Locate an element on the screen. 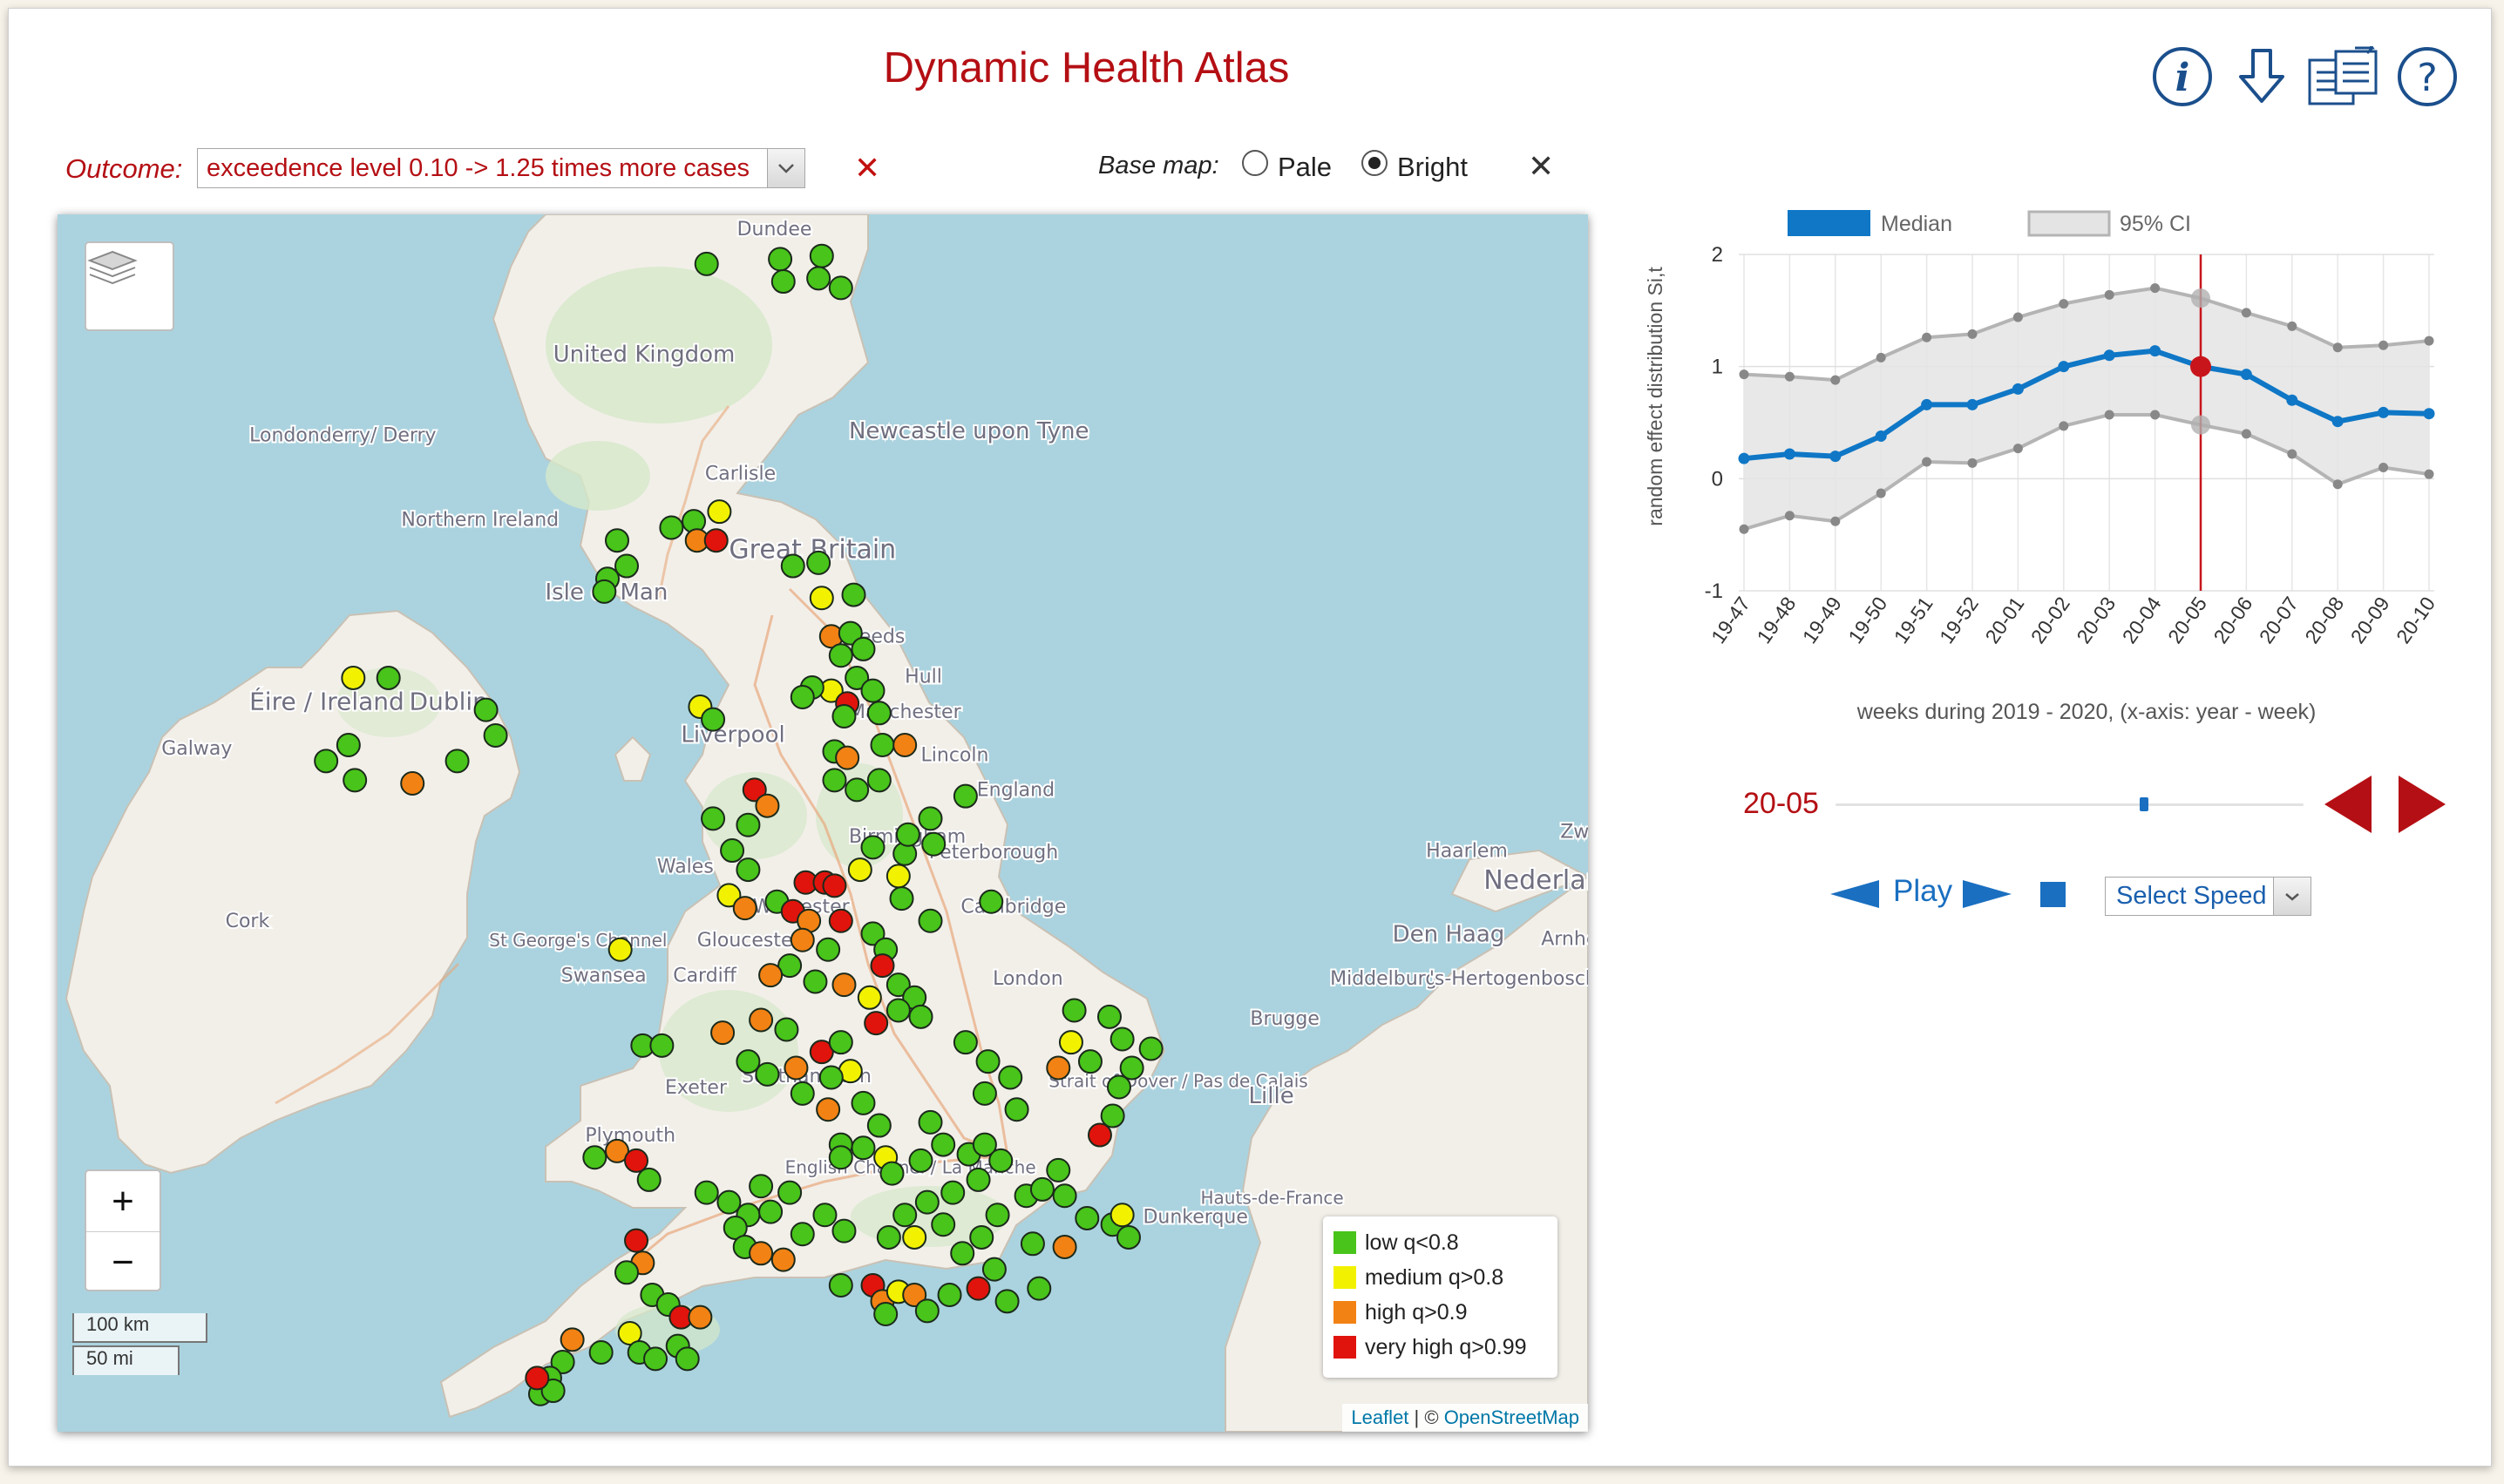 The image size is (2504, 1484). previous-week-button is located at coordinates (2348, 806).